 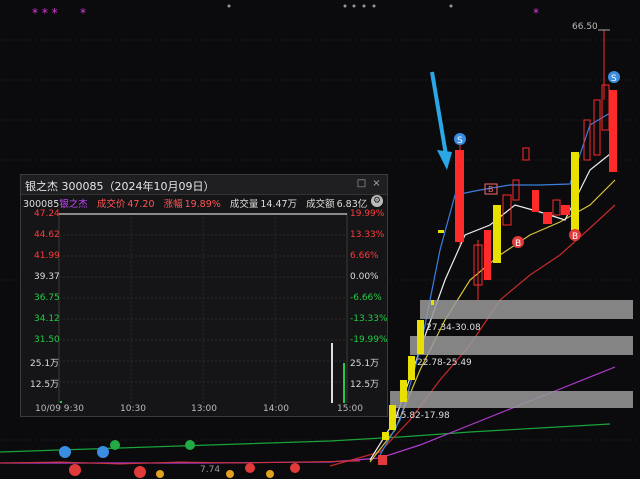 What do you see at coordinates (45, 13) in the screenshot?
I see `star-marks-left: * * *` at bounding box center [45, 13].